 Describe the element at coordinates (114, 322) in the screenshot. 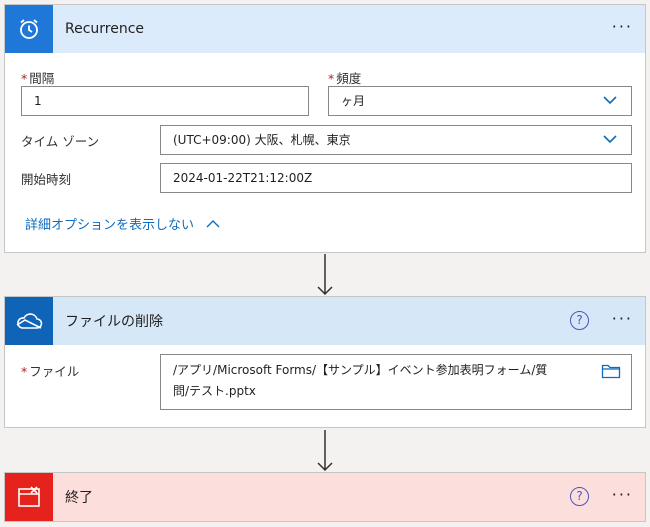

I see `delete-file-title: ファイルの削除` at that location.